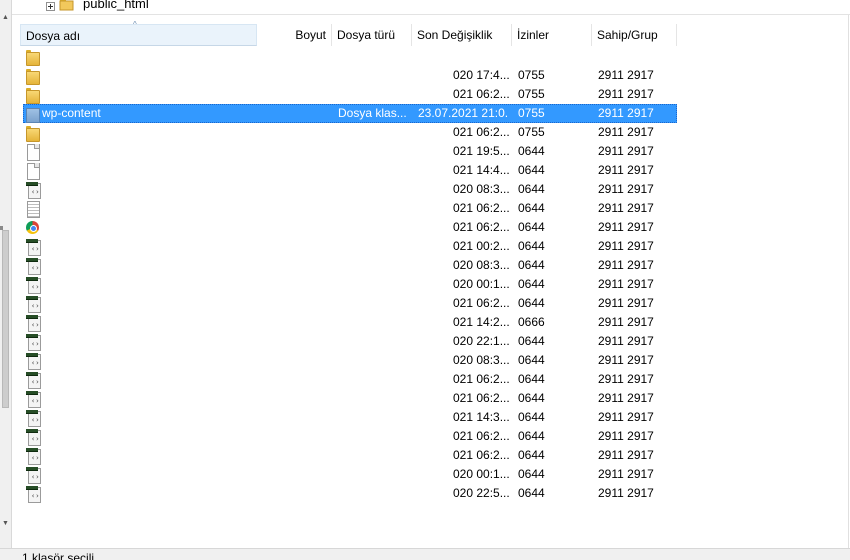 The image size is (850, 560). Describe the element at coordinates (33, 227) in the screenshot. I see `chrome-icon` at that location.